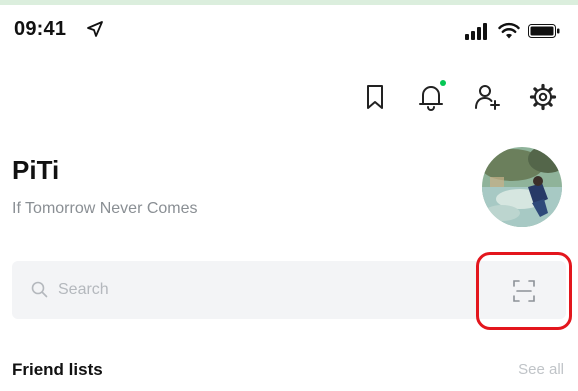 Image resolution: width=578 pixels, height=391 pixels. I want to click on profile-name: PiTi, so click(35, 170).